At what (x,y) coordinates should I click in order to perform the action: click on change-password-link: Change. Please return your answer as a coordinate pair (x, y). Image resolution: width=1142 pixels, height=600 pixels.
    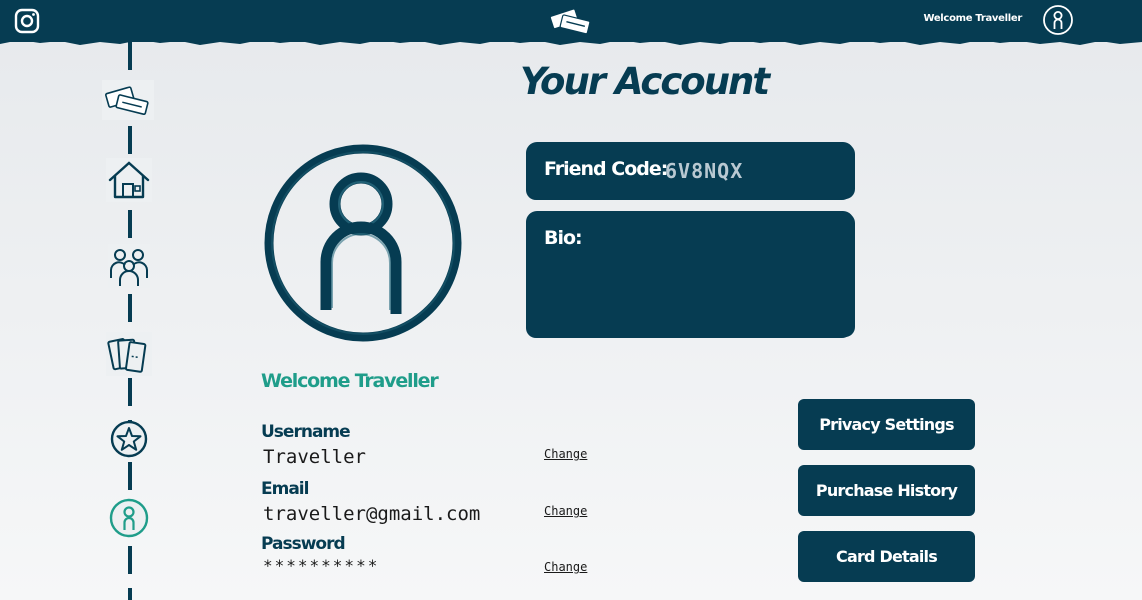
    Looking at the image, I should click on (565, 567).